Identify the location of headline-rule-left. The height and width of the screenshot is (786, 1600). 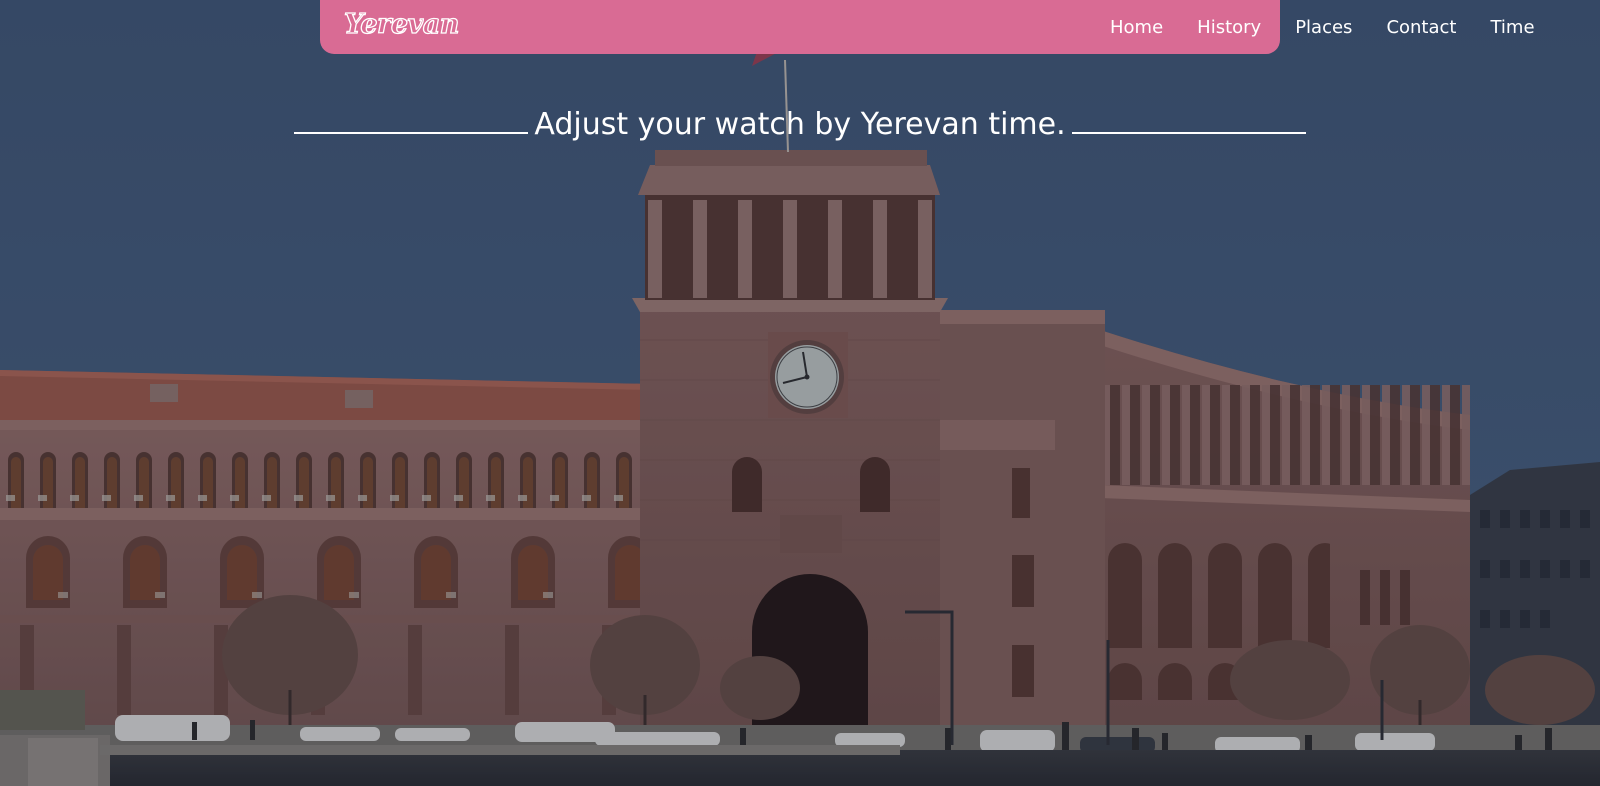
(411, 133).